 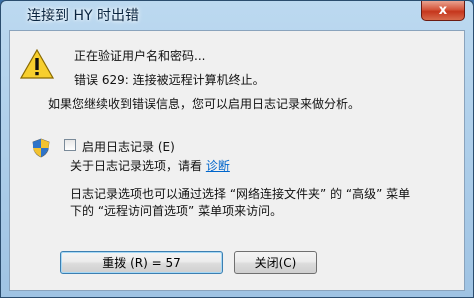 What do you see at coordinates (275, 262) in the screenshot?
I see `close-button: 关闭(C)` at bounding box center [275, 262].